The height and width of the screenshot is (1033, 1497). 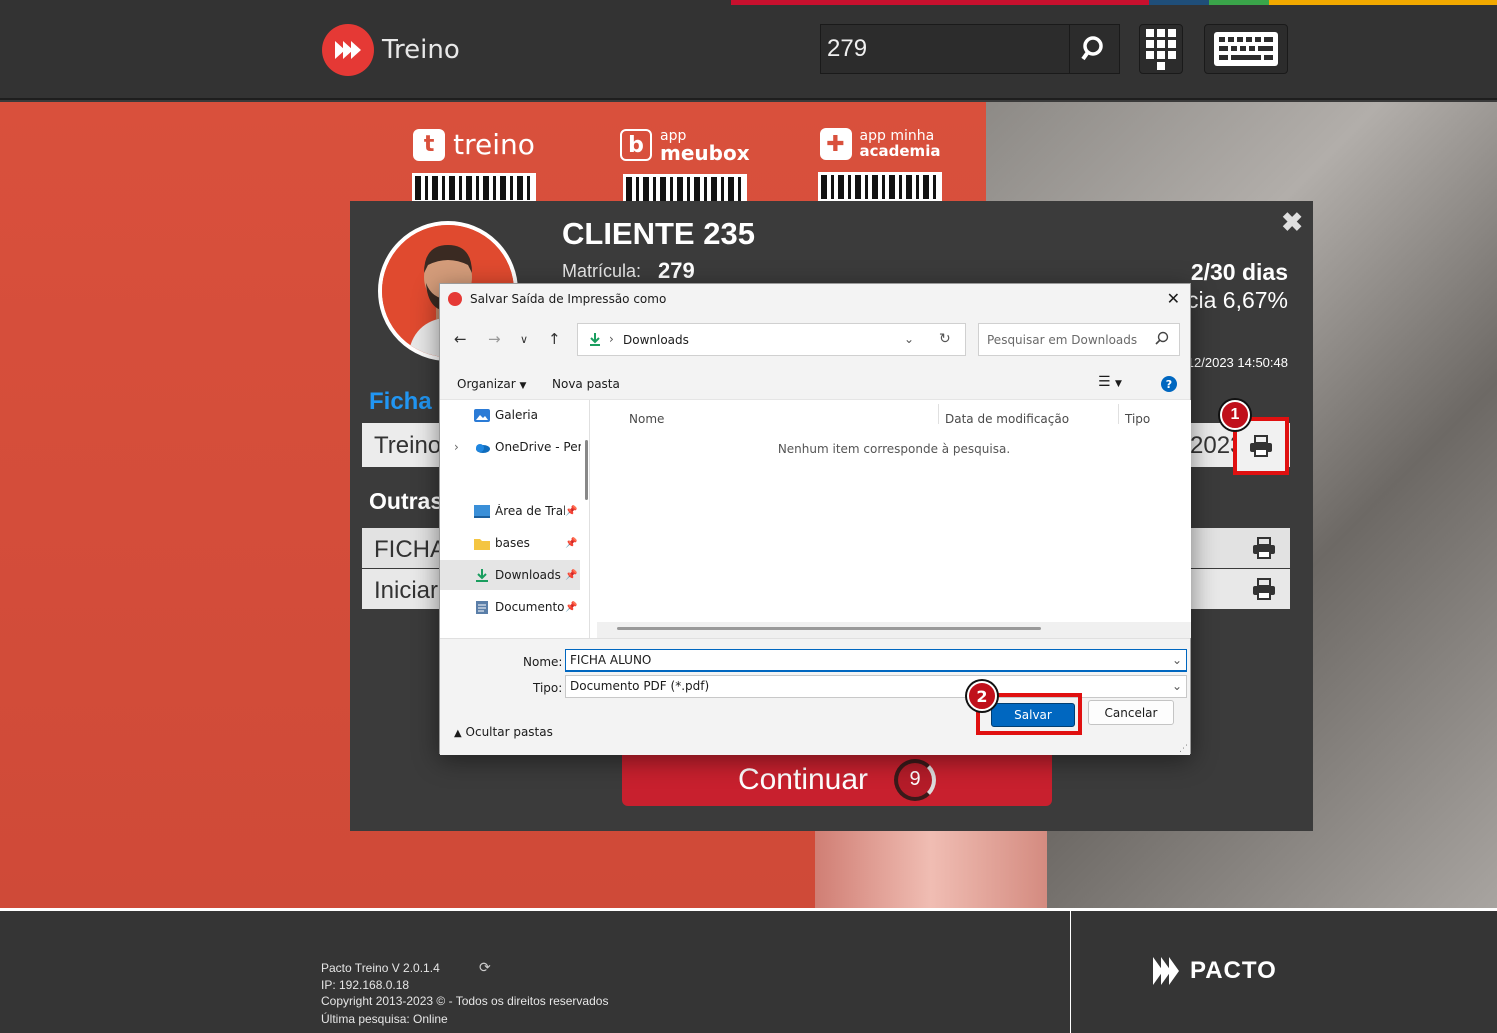 I want to click on sidebar-item-label: Galeria, so click(x=516, y=415).